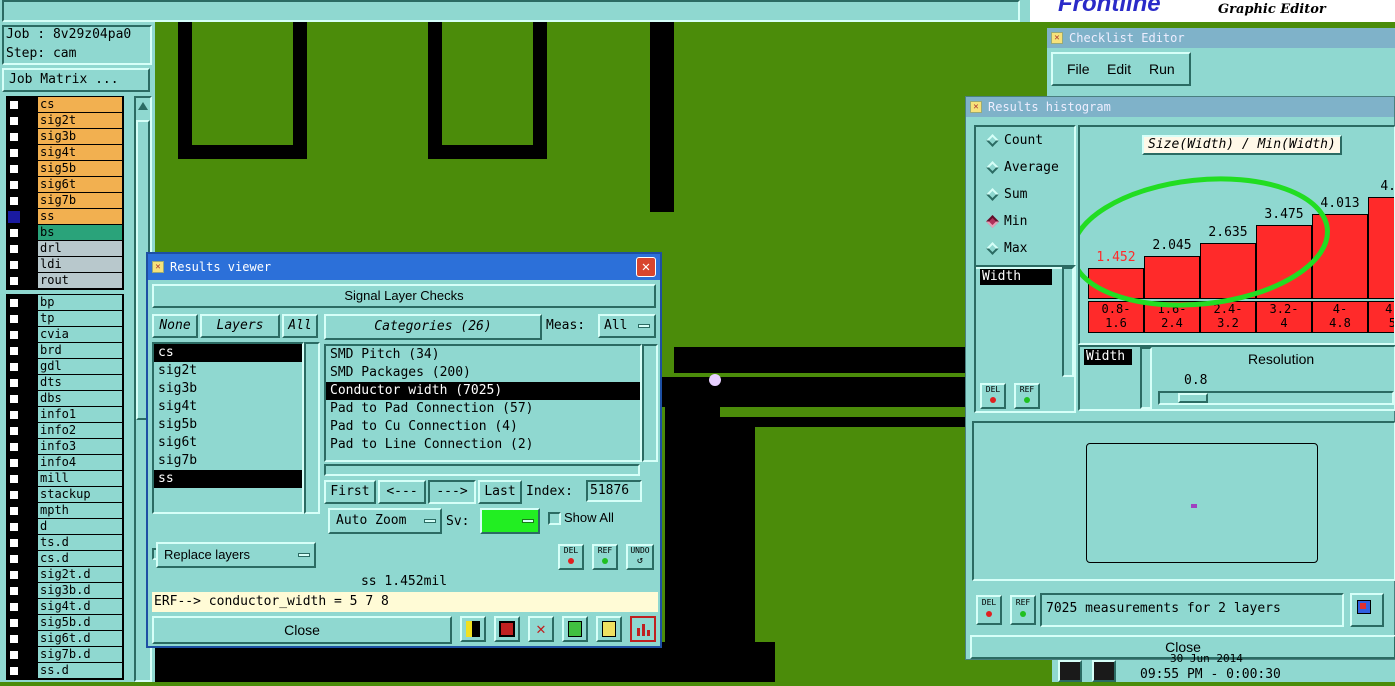  What do you see at coordinates (80, 318) in the screenshot?
I see `layer-name: tp` at bounding box center [80, 318].